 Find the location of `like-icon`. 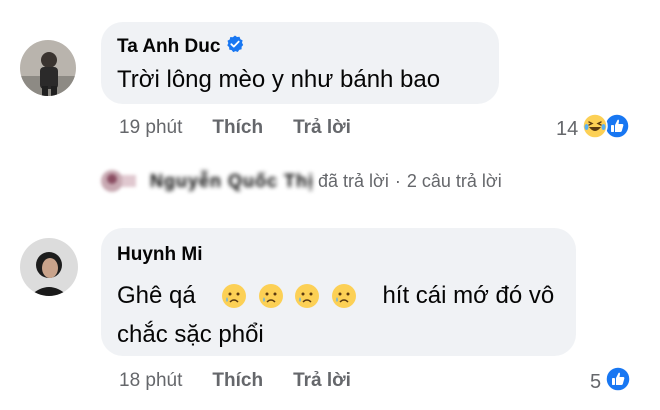

like-icon is located at coordinates (618, 382).